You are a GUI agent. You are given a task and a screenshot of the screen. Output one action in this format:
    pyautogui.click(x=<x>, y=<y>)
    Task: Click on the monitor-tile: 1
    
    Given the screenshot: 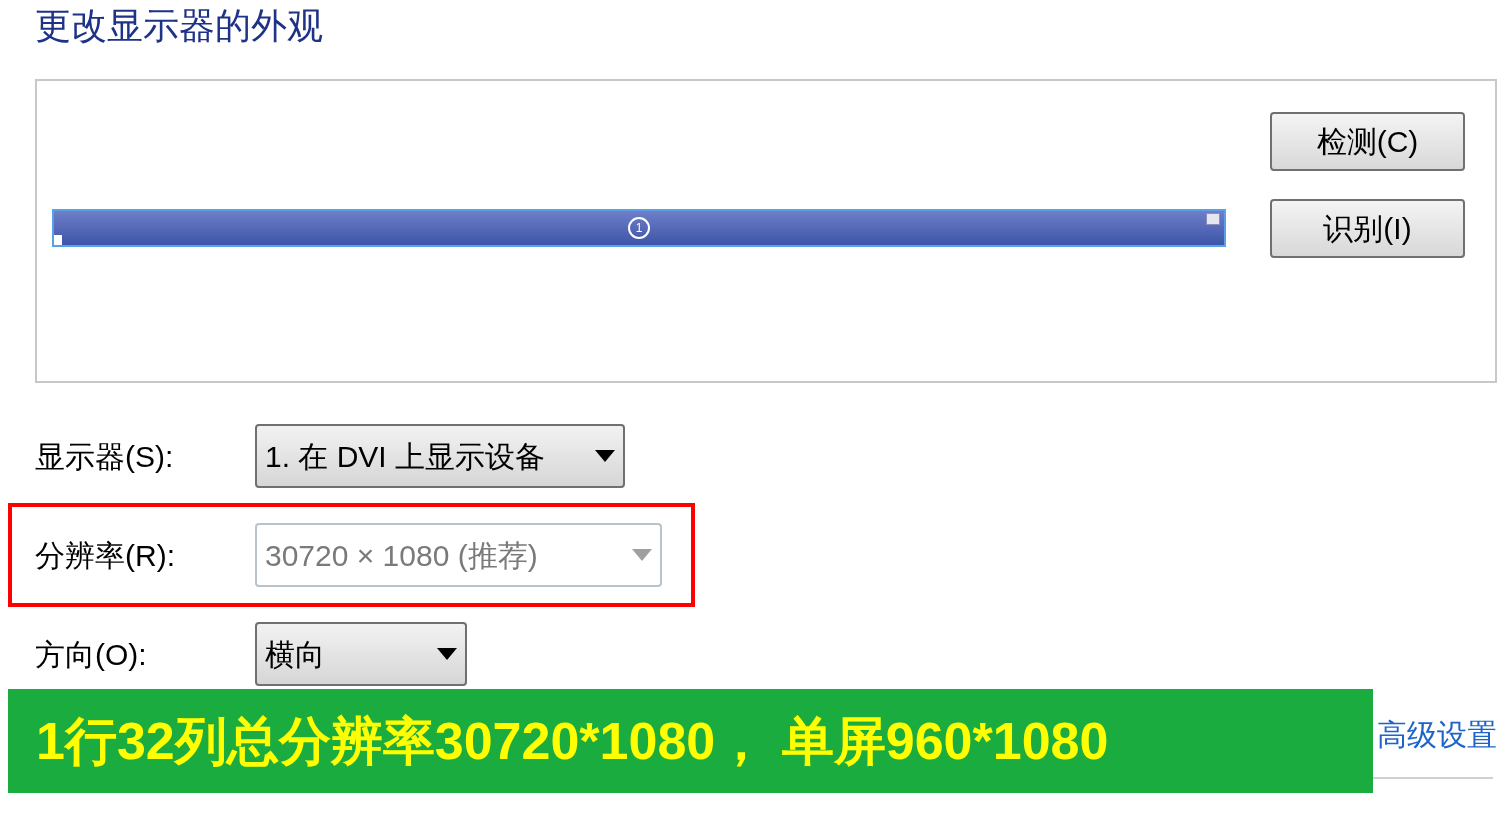 What is the action you would take?
    pyautogui.click(x=639, y=228)
    